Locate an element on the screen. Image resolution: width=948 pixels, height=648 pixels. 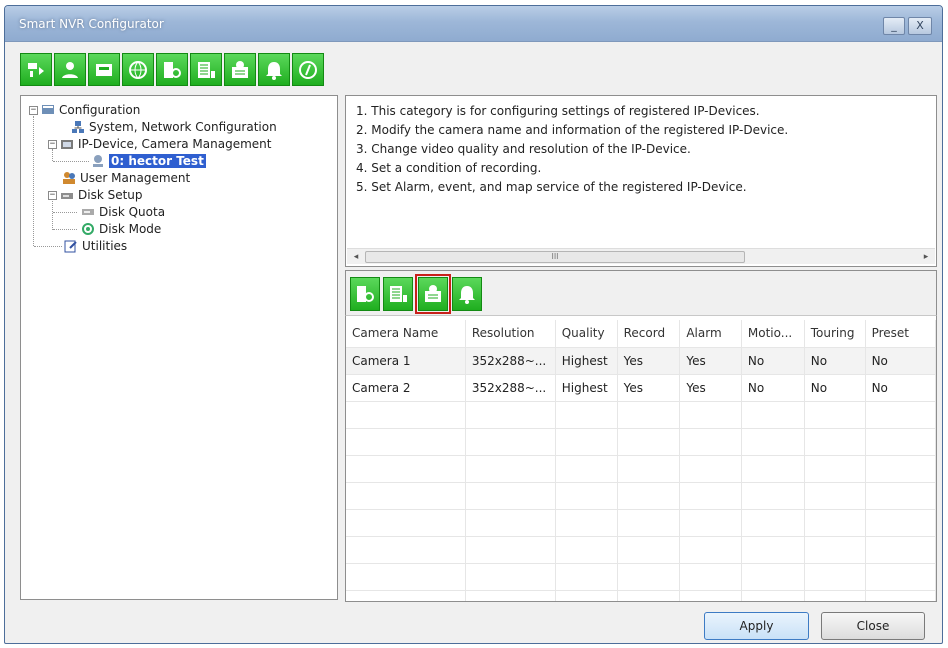
camera-setup-icon is located at coordinates (172, 69).